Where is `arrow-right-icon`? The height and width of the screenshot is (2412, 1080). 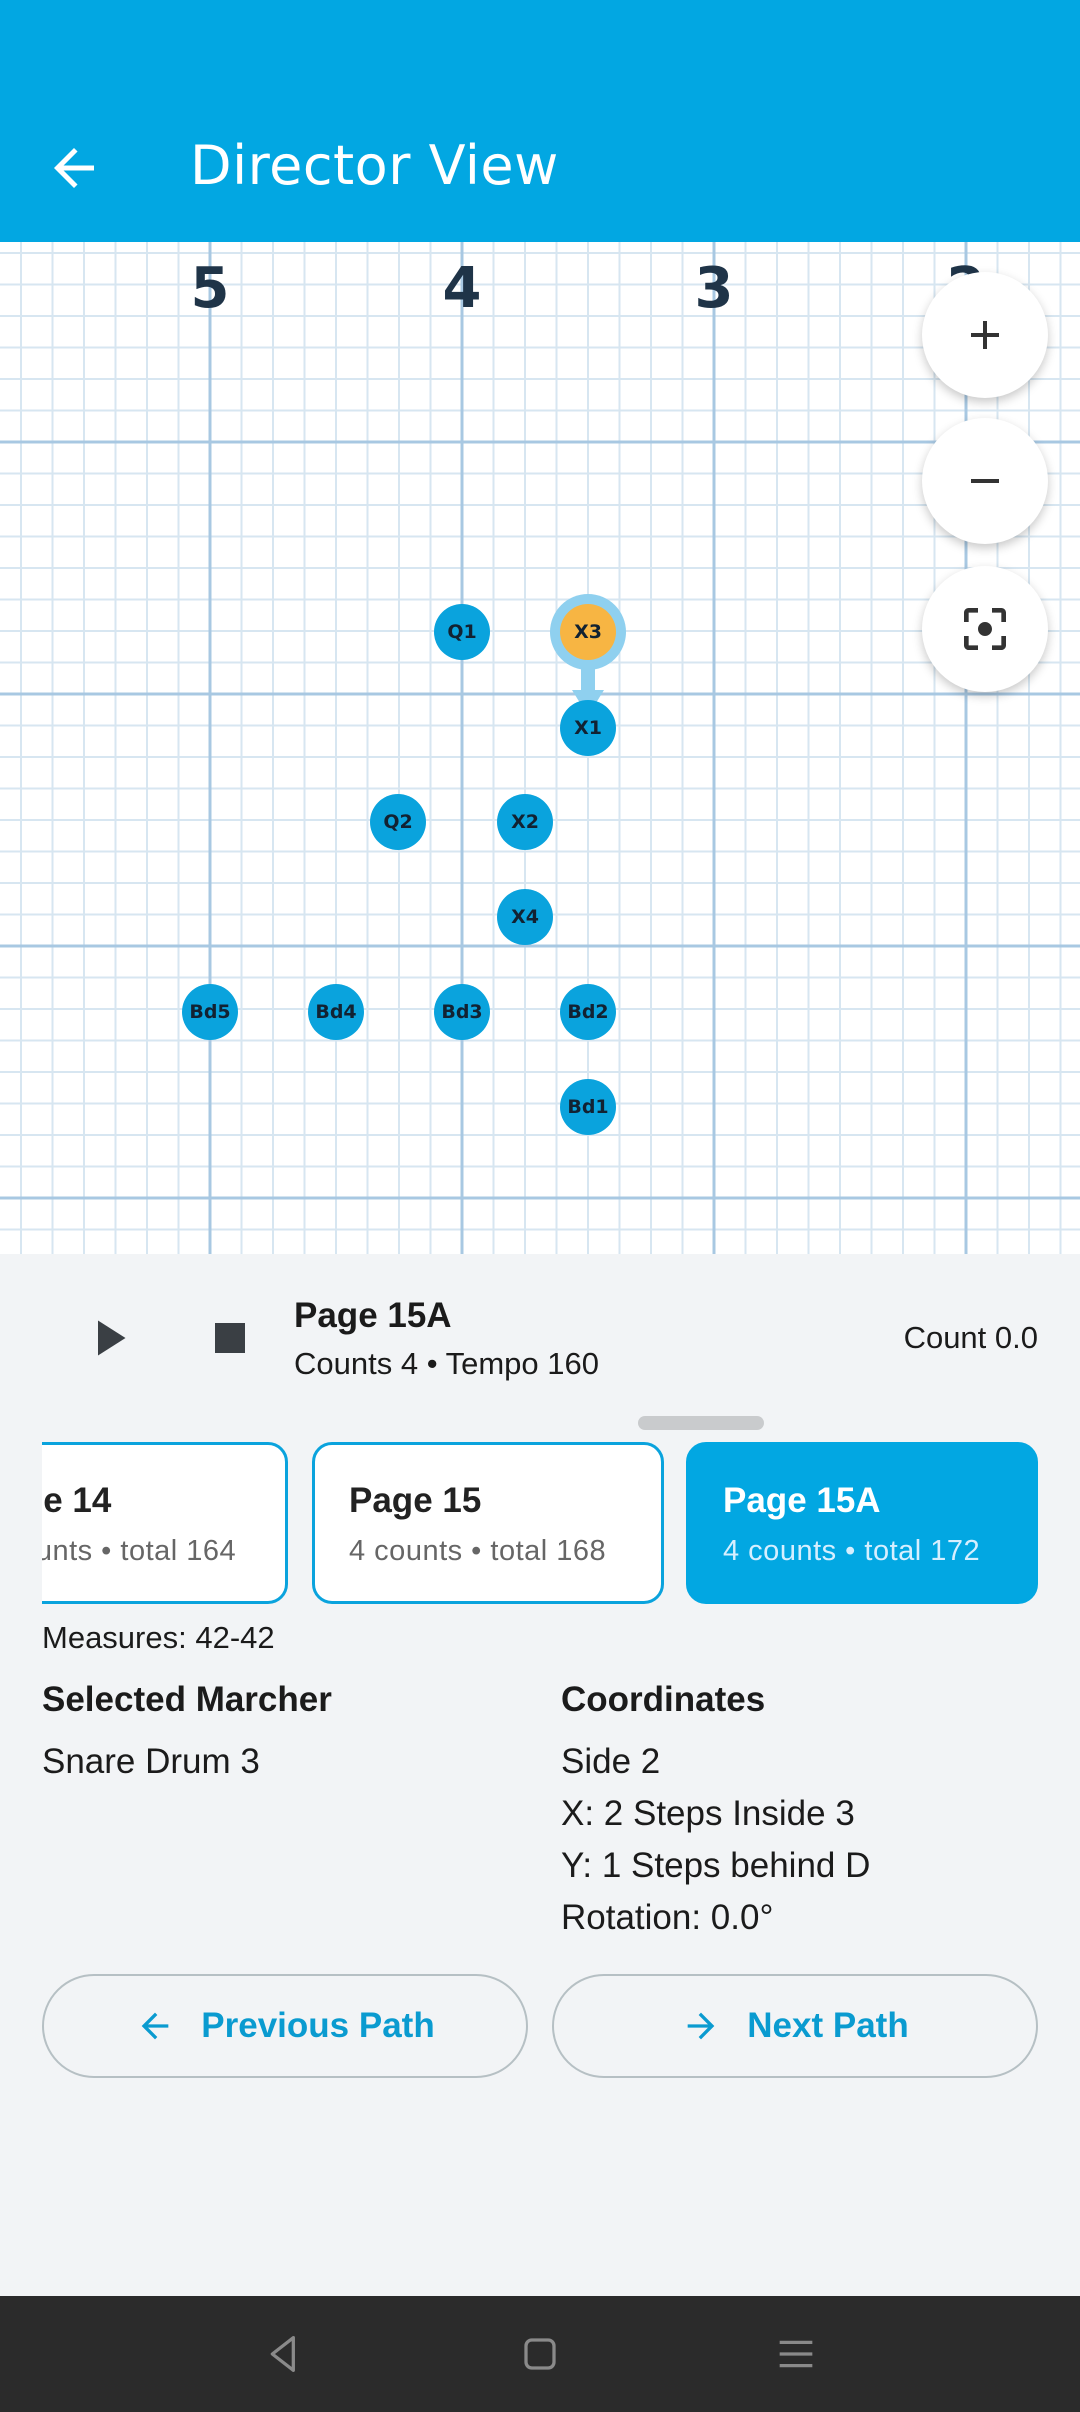
arrow-right-icon is located at coordinates (701, 2026).